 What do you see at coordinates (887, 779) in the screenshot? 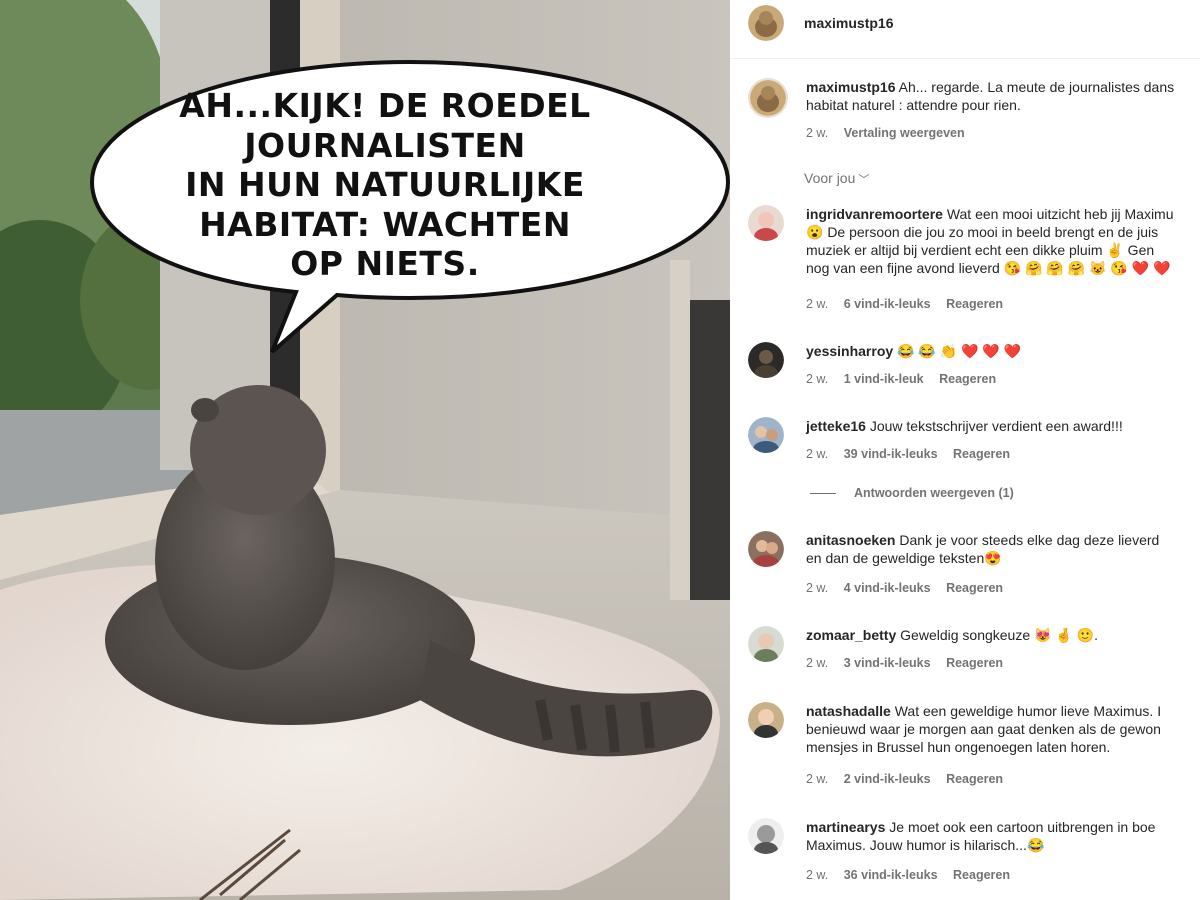
I see `likes-count: 2 vind-ik-leuks` at bounding box center [887, 779].